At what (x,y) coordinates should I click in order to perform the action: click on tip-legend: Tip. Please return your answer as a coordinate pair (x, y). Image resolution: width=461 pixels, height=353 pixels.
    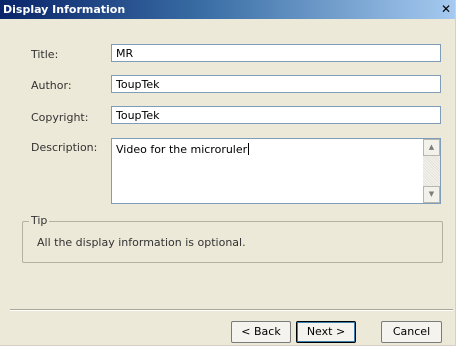
    Looking at the image, I should click on (39, 220).